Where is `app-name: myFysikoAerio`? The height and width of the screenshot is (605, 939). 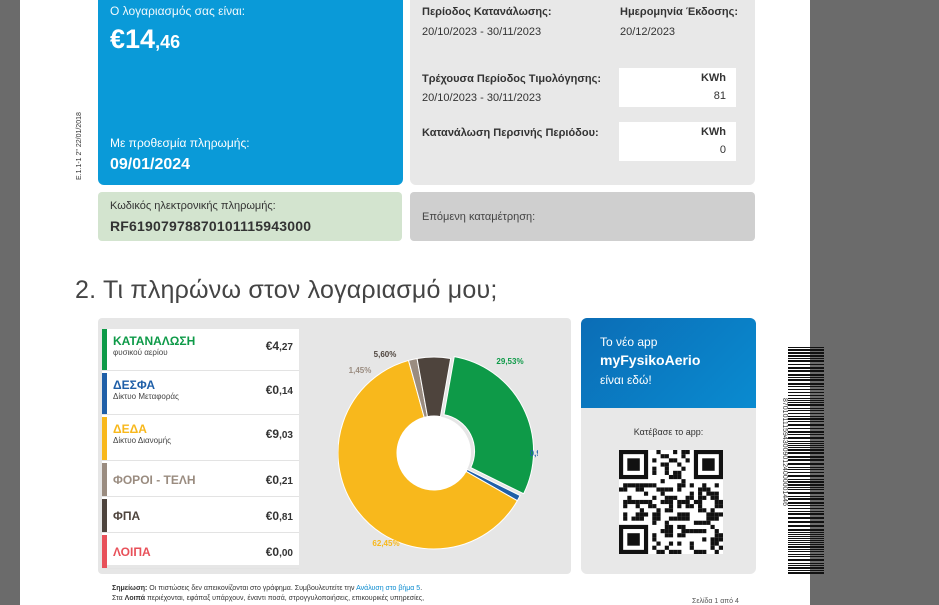 app-name: myFysikoAerio is located at coordinates (650, 360).